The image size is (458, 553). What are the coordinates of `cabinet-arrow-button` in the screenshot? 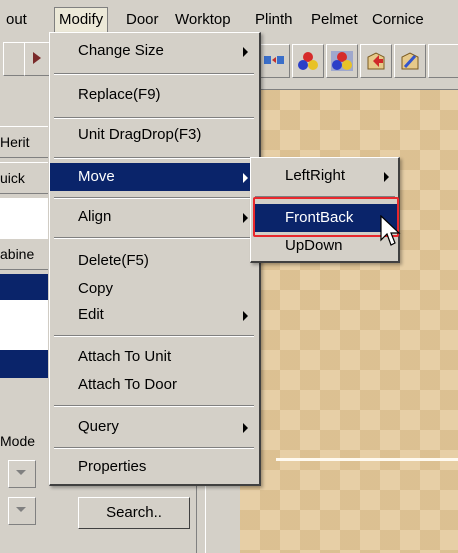 It's located at (376, 61).